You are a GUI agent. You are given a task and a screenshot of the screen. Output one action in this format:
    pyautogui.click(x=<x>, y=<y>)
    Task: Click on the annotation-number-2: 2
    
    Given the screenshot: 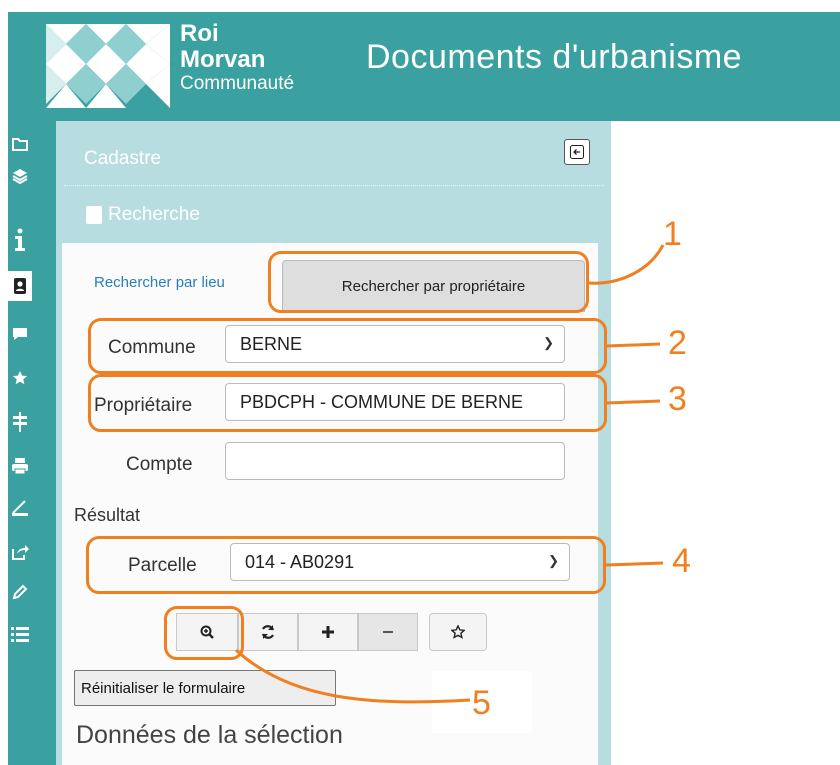 What is the action you would take?
    pyautogui.click(x=677, y=343)
    